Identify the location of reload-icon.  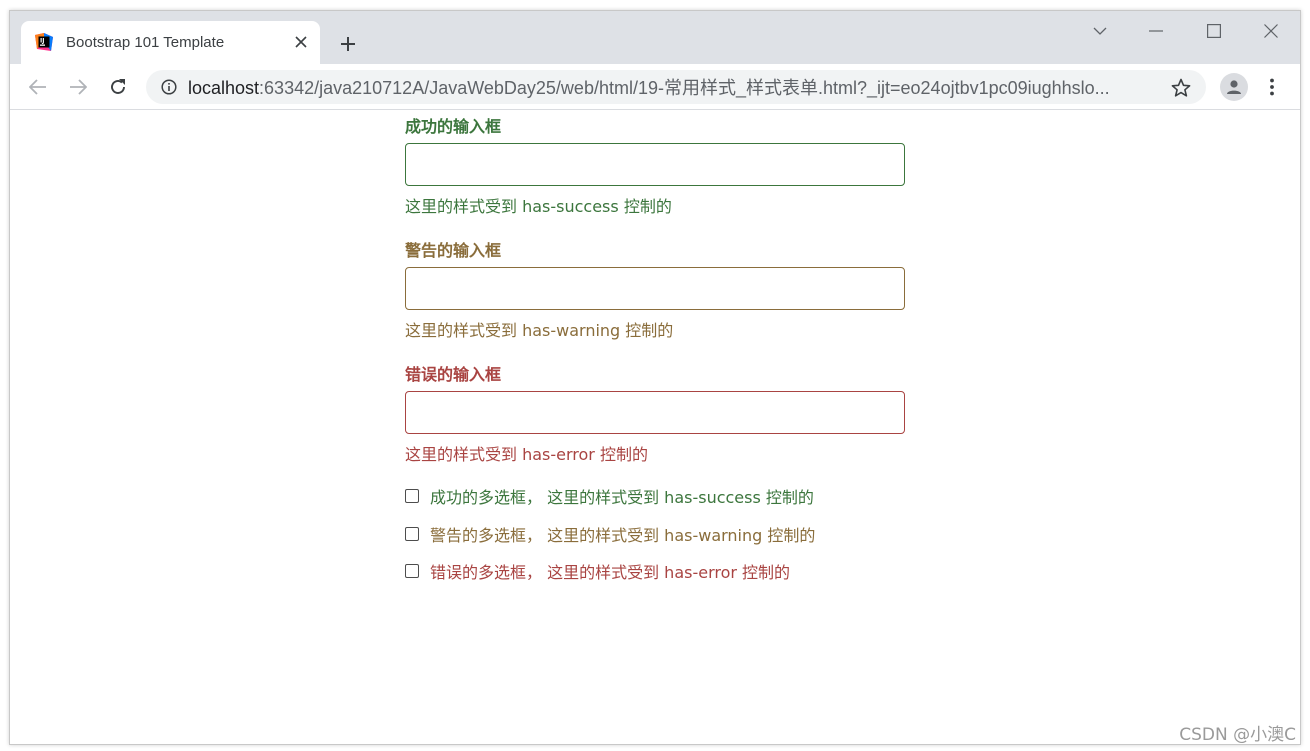
(118, 86).